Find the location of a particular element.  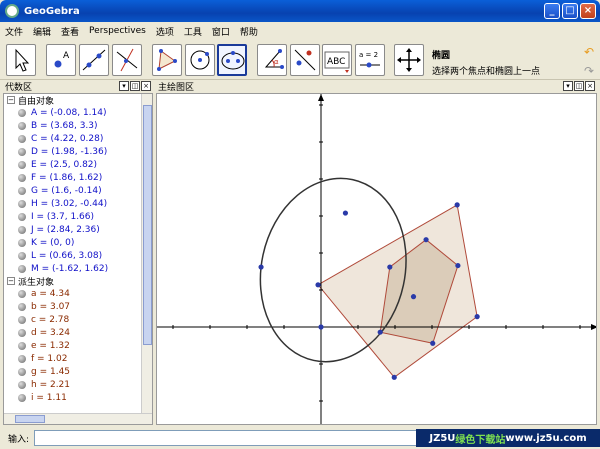

algebra-object-row: M = (-1.62, 1.62) is located at coordinates (78, 268).